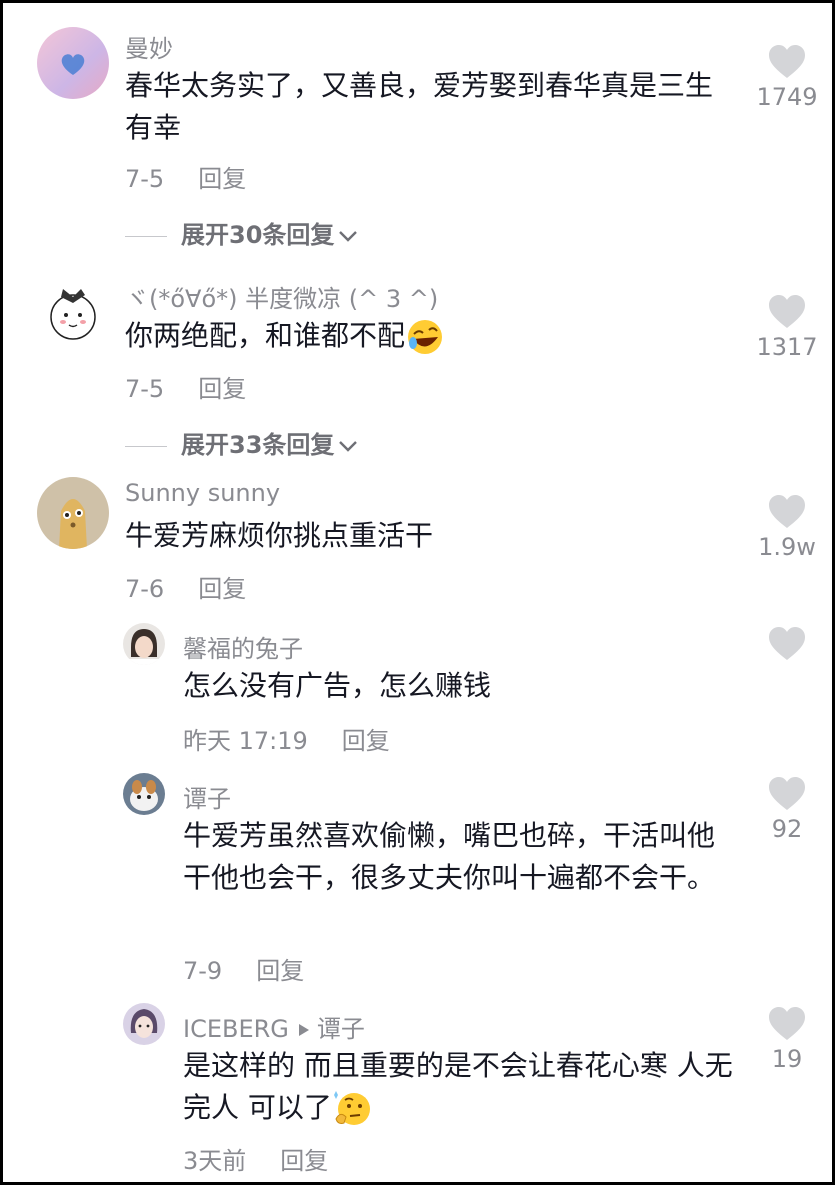 The height and width of the screenshot is (1185, 835). I want to click on reply-text: 牛爱芳虽然喜欢偷懒，嘴巴也碎，干活叫他干他也会干，很多丈夫你叫十遍都不会干。, so click(449, 856).